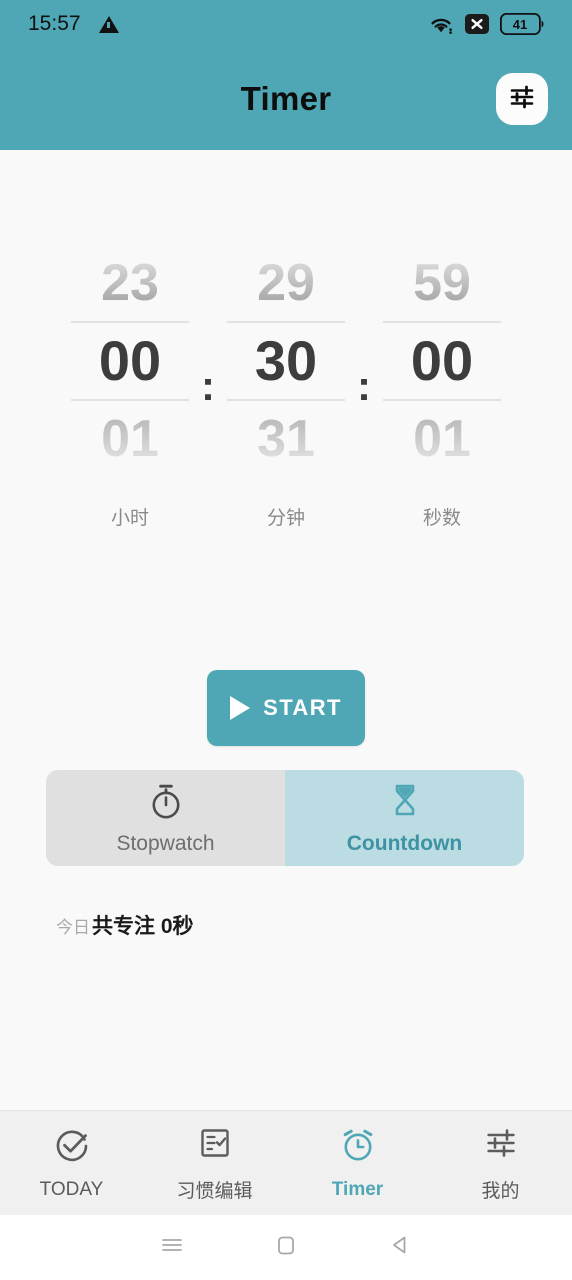  Describe the element at coordinates (357, 1189) in the screenshot. I see `nav-item-timer-label: Timer` at that location.